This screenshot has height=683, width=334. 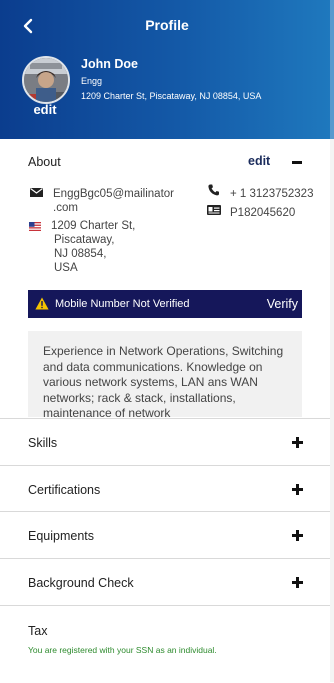 I want to click on section-label: Equipments, so click(x=61, y=536).